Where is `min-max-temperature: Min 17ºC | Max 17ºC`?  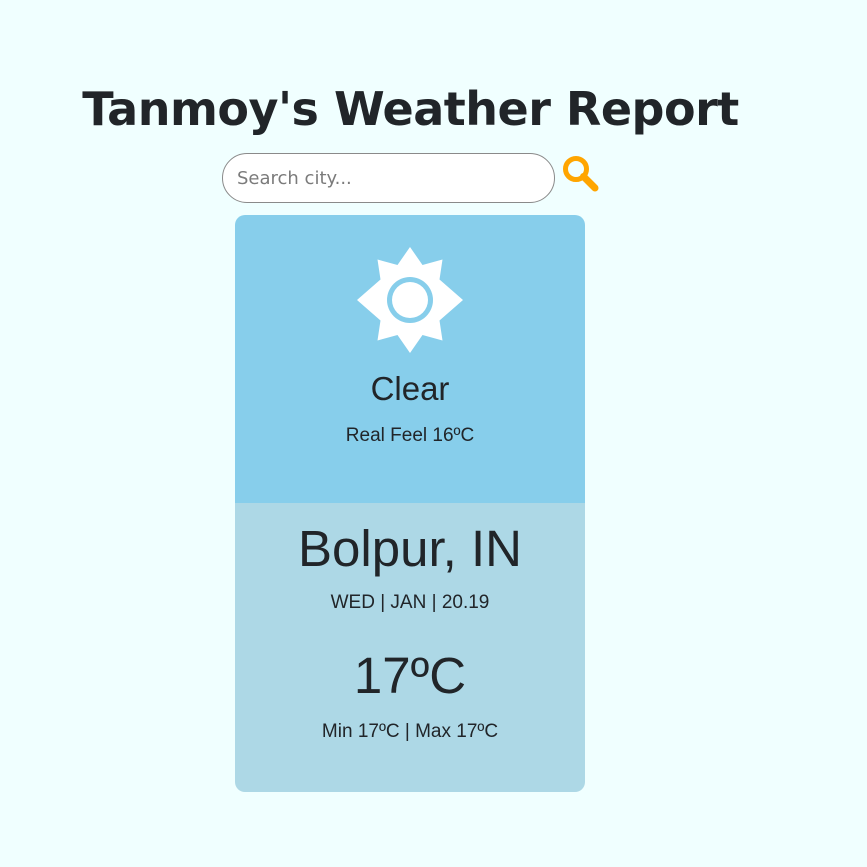 min-max-temperature: Min 17ºC | Max 17ºC is located at coordinates (410, 731).